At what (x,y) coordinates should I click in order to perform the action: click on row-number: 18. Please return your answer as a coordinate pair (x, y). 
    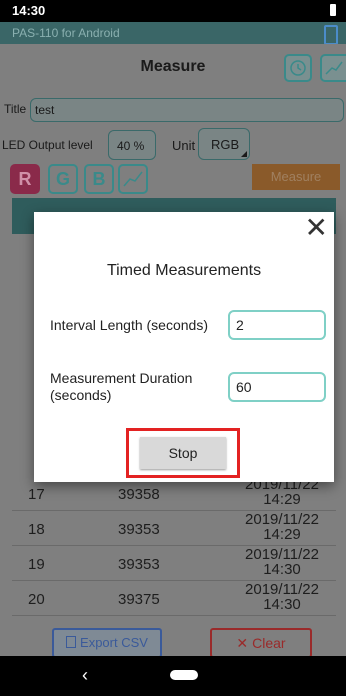
    Looking at the image, I should click on (36, 529).